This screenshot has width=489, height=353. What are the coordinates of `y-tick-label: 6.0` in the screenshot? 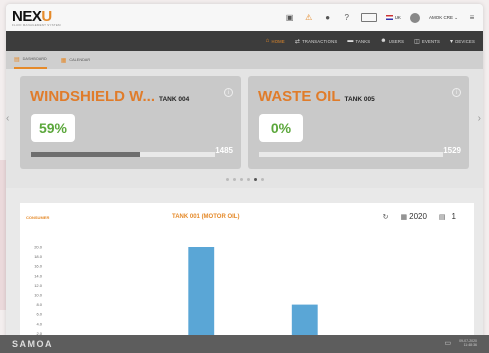 It's located at (39, 314).